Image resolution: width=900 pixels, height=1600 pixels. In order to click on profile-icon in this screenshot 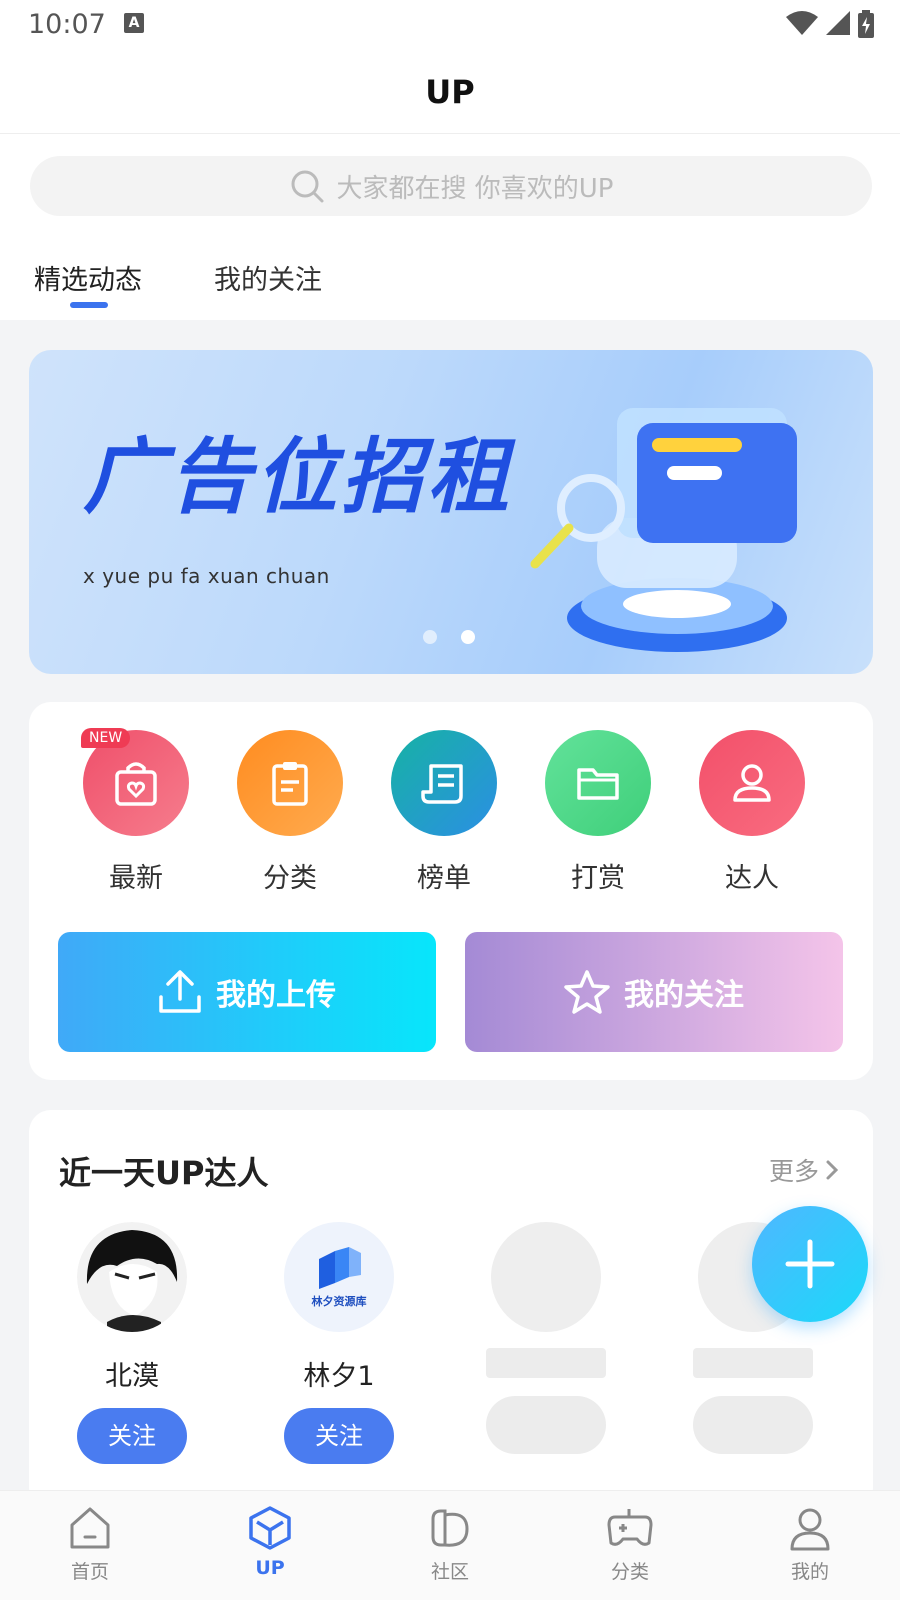, I will do `click(810, 1529)`.